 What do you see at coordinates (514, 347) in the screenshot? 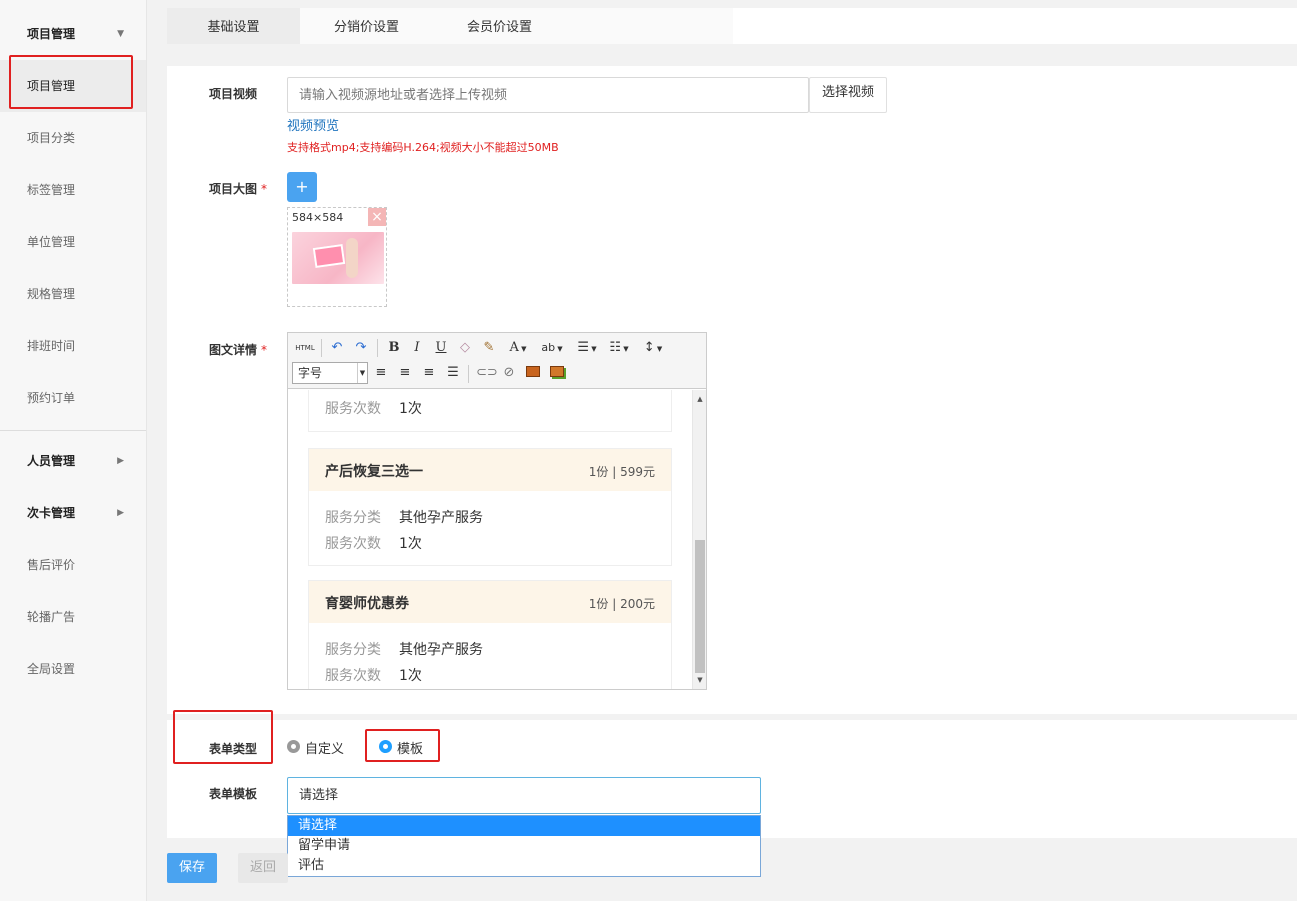
I see `font-color-letter: A` at bounding box center [514, 347].